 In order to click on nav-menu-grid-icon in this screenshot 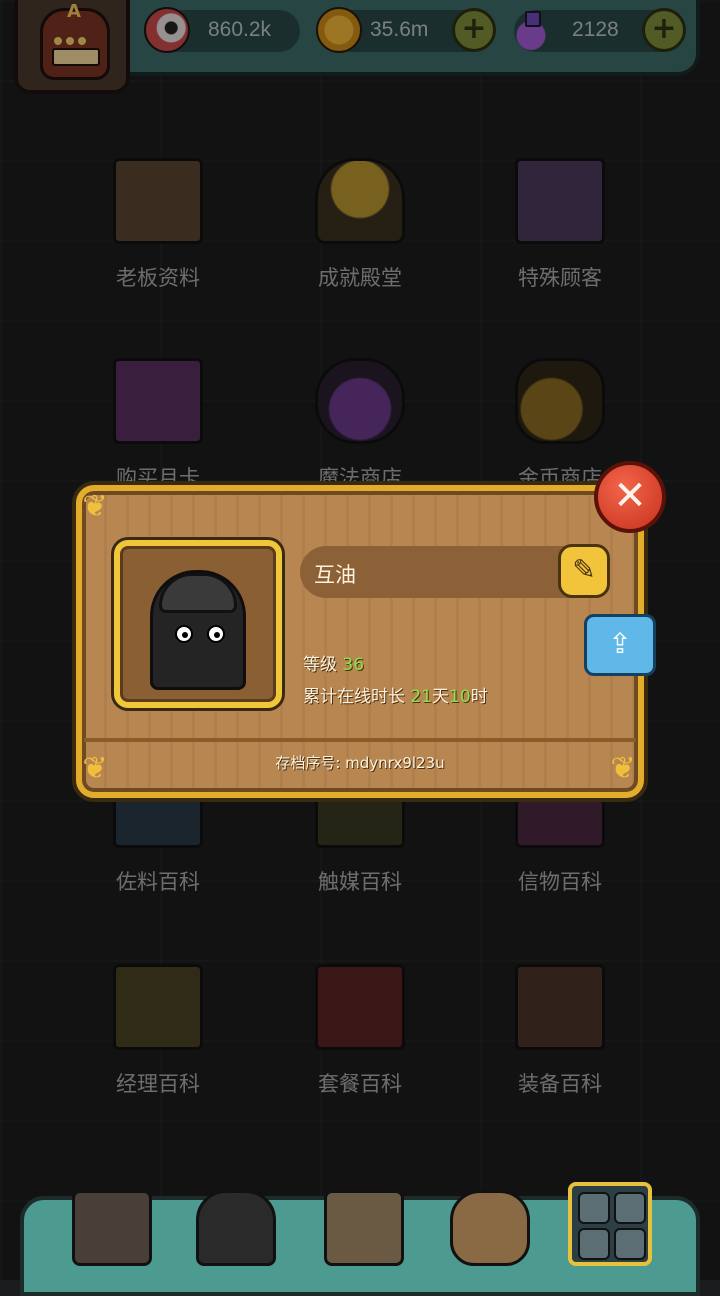, I will do `click(610, 1224)`.